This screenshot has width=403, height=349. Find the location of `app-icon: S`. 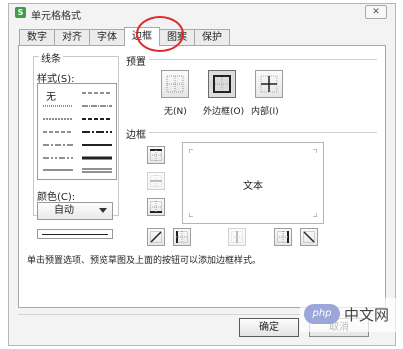

app-icon: S is located at coordinates (20, 12).